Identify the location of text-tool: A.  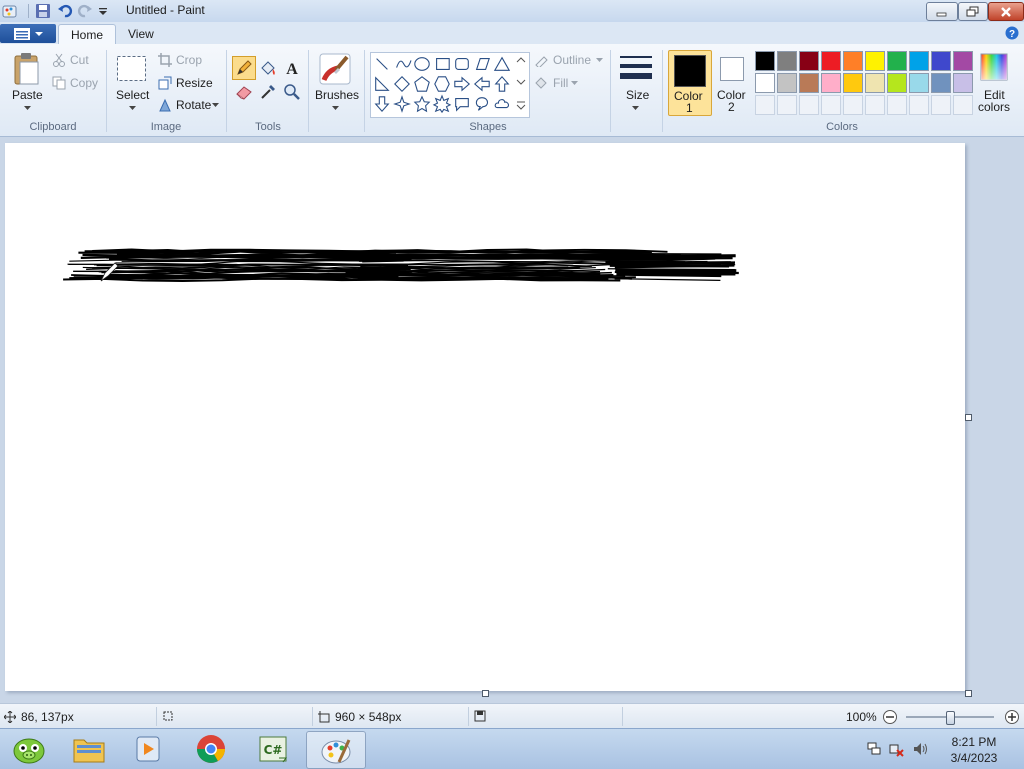
(292, 68).